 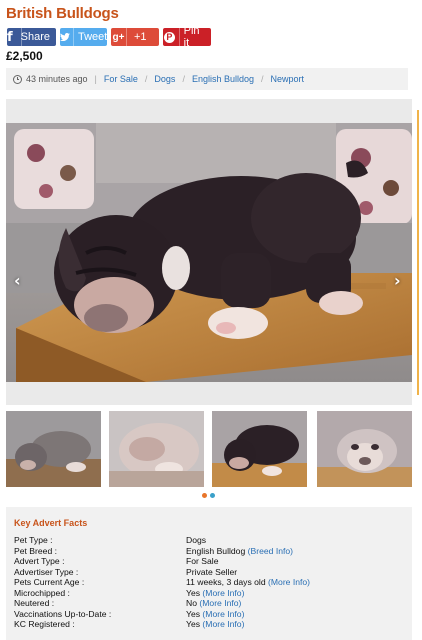 I want to click on fact-value: Private Seller, so click(x=211, y=572).